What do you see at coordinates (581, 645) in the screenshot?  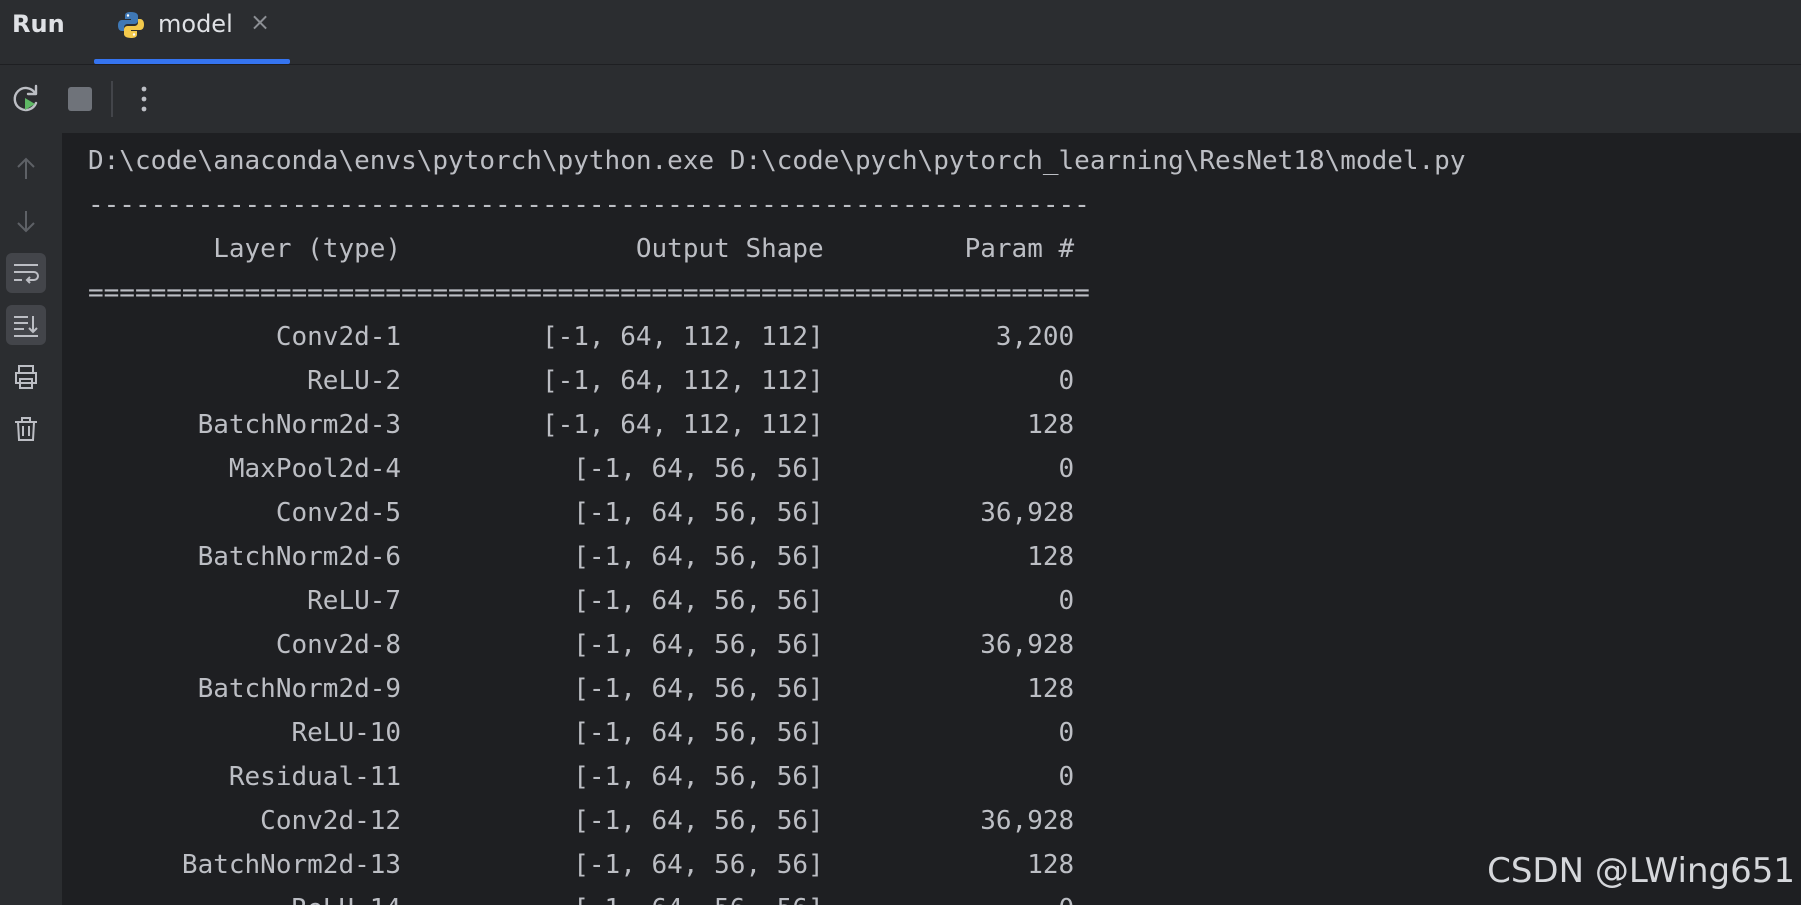 I see `summary-row: Conv2d-8 [-1, 64, 56, 56] 36,928` at bounding box center [581, 645].